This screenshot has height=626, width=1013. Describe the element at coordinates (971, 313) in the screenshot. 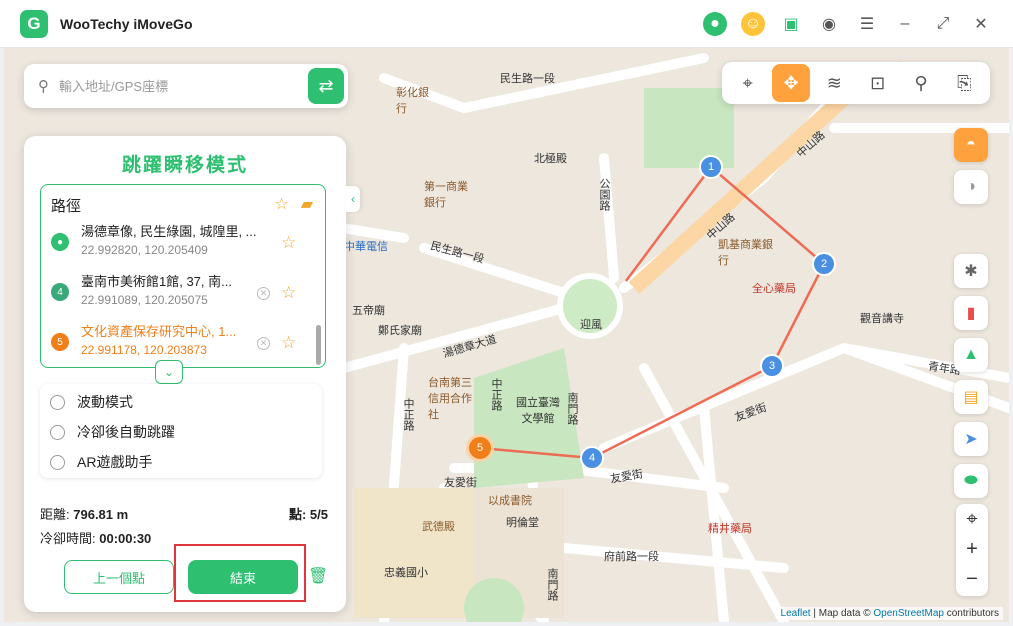

I see `phone-icon: ▮` at that location.